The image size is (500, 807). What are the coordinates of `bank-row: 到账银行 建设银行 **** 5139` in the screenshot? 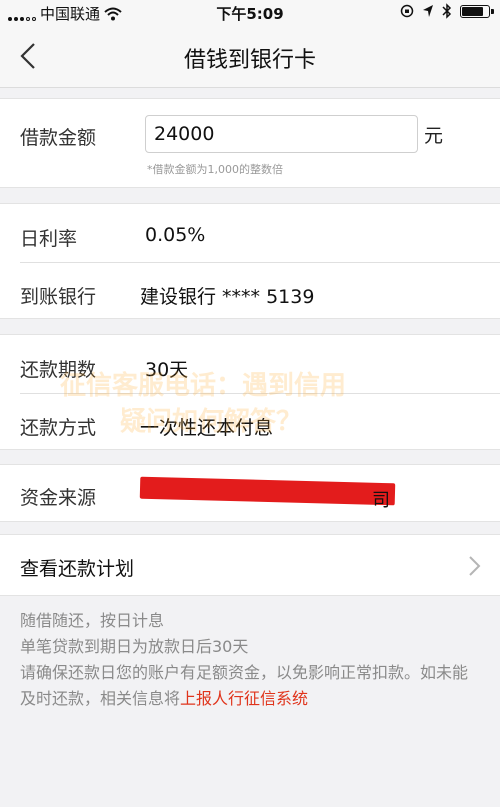 It's located at (250, 291).